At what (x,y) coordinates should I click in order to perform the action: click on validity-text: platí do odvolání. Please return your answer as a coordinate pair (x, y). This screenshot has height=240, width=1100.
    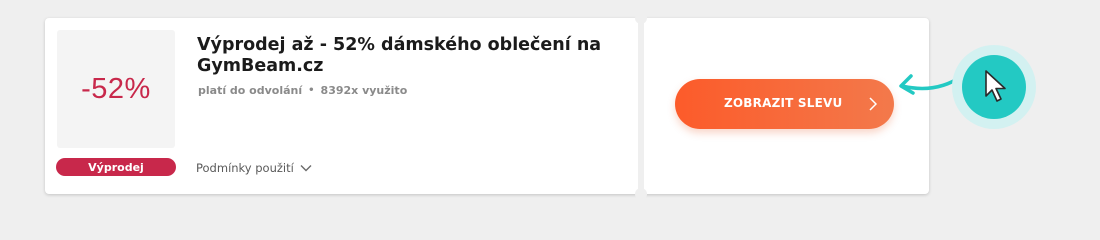
    Looking at the image, I should click on (250, 90).